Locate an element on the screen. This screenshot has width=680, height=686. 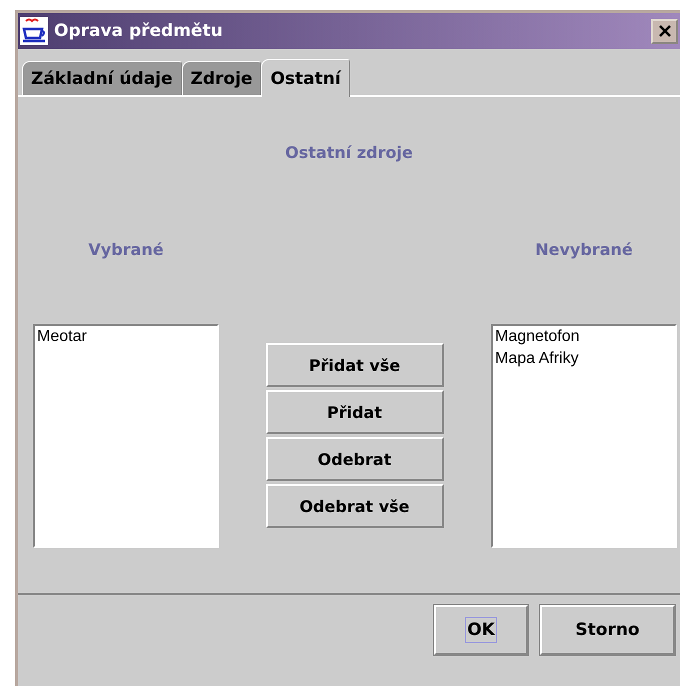
list-item: Magnetofon is located at coordinates (584, 337).